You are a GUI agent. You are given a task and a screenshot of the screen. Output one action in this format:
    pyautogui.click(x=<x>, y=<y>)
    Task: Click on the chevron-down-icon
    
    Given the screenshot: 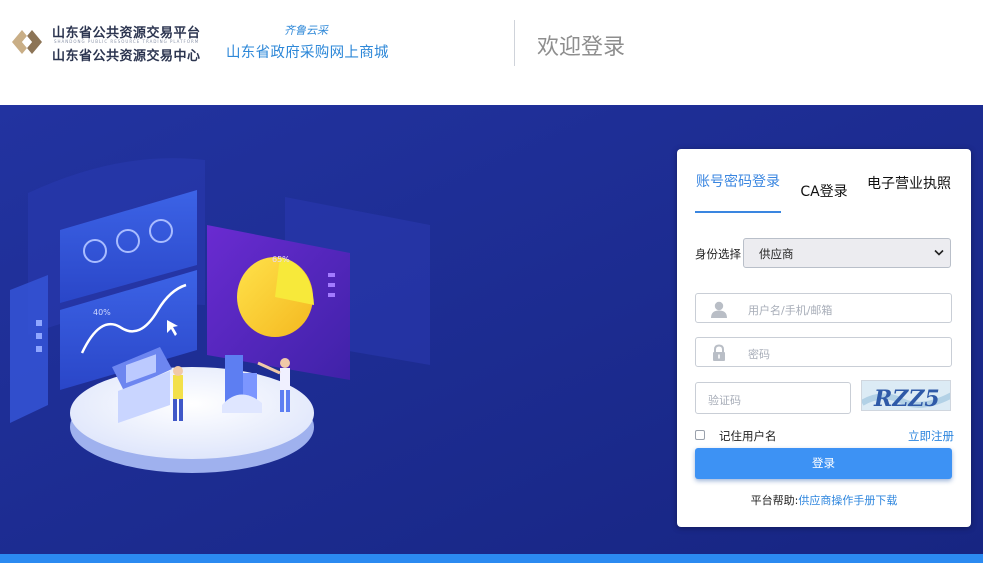 What is the action you would take?
    pyautogui.click(x=939, y=252)
    